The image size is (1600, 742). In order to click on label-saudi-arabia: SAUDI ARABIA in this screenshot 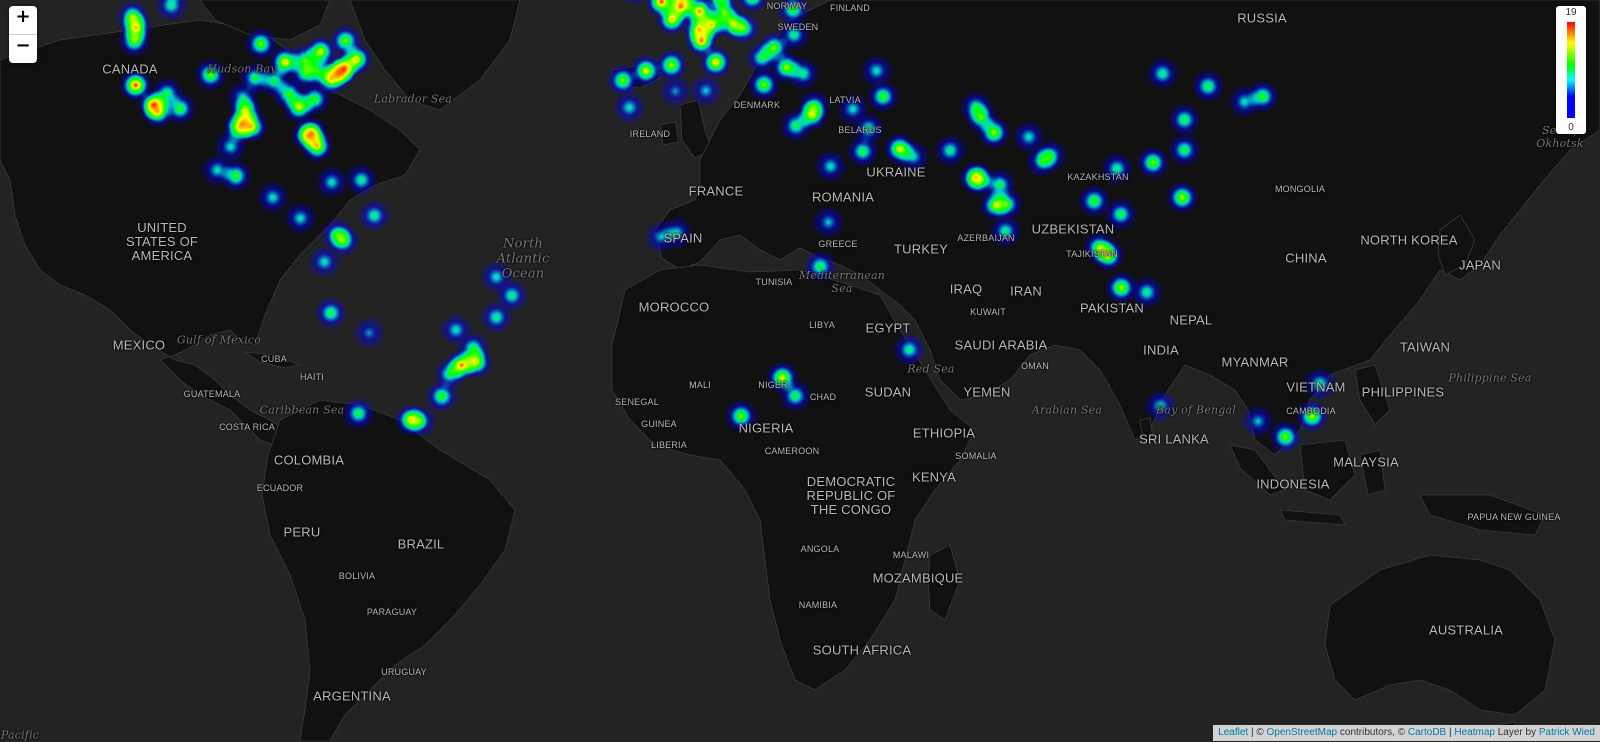, I will do `click(1001, 345)`.